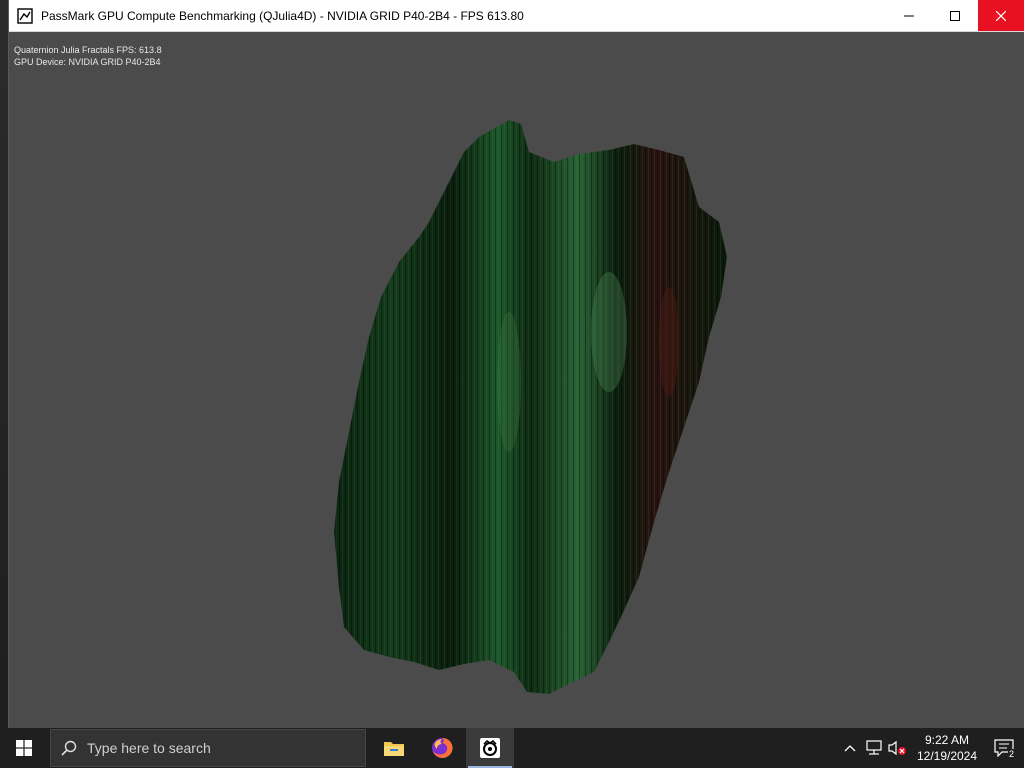 This screenshot has height=768, width=1024. I want to click on minimize-button, so click(909, 15).